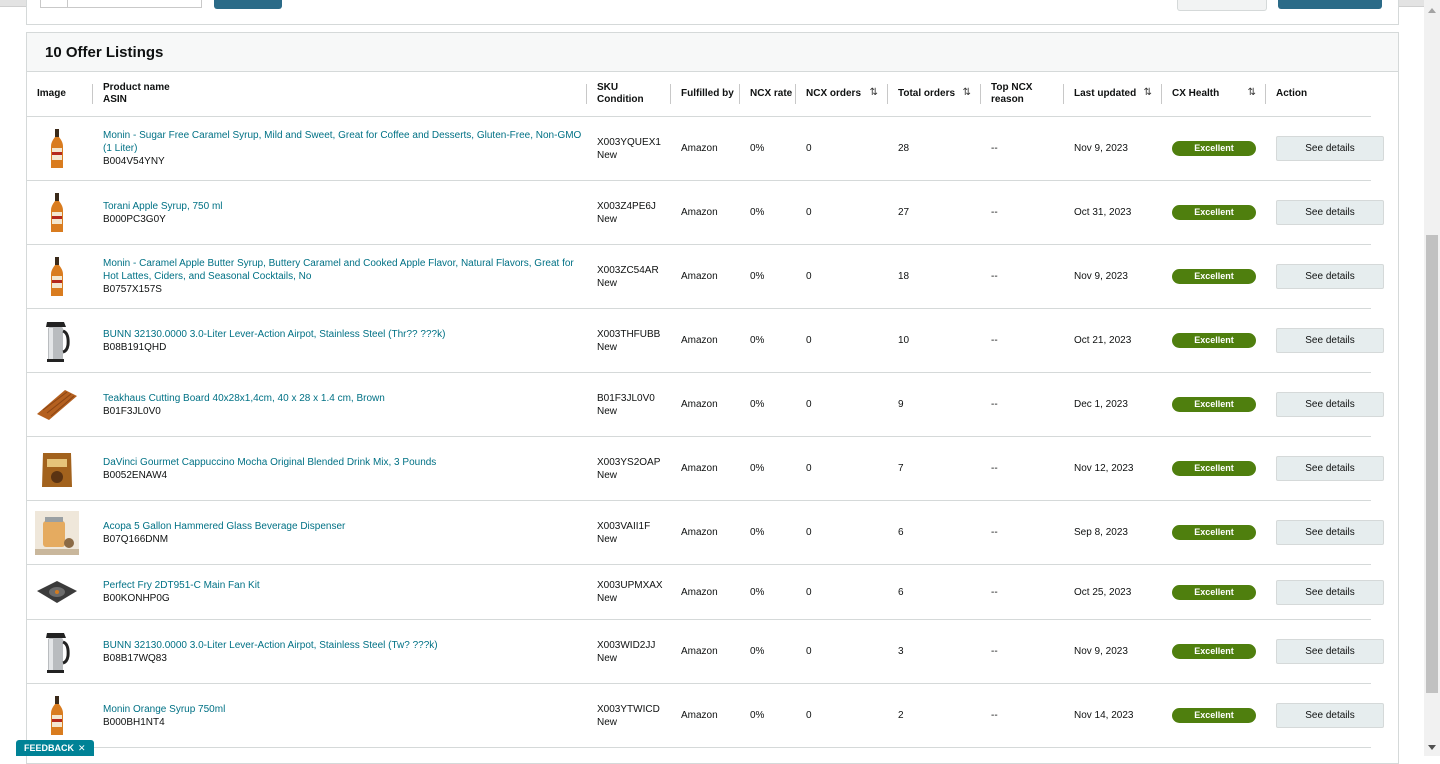 This screenshot has height=764, width=1440. What do you see at coordinates (1113, 715) in the screenshot?
I see `last-updated-cell: Nov 14, 2023` at bounding box center [1113, 715].